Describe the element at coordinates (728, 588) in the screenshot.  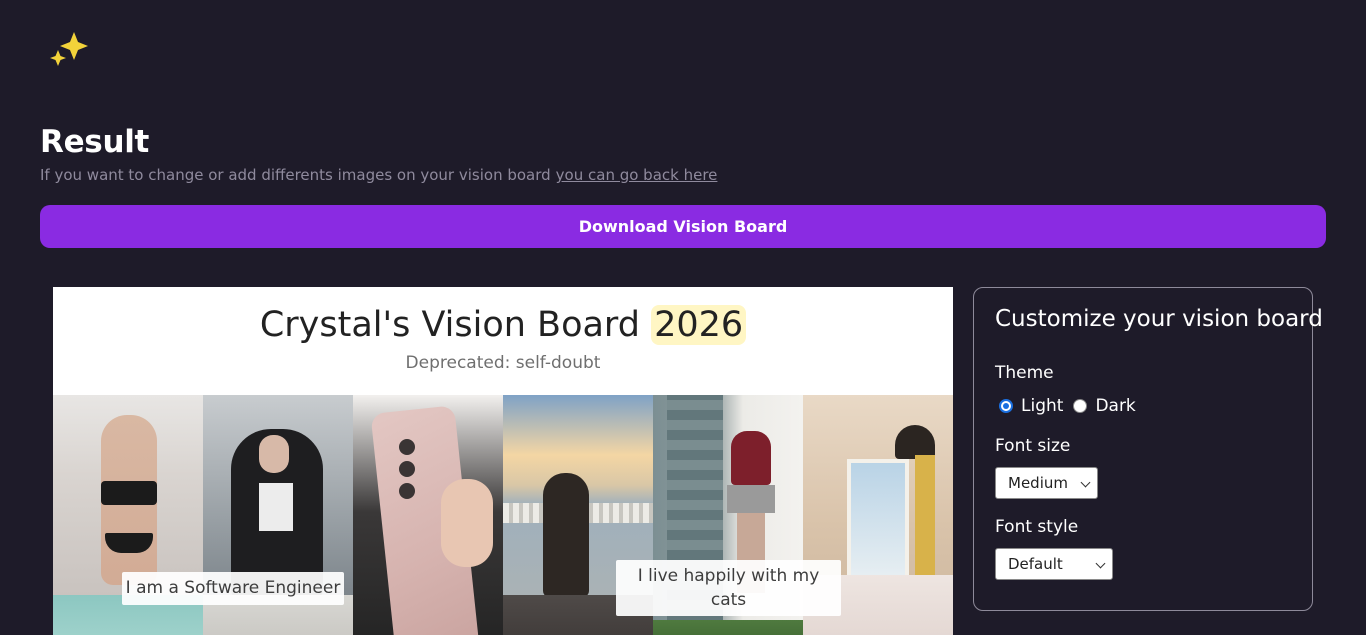
I see `board-caption: I live happily with my cats` at that location.